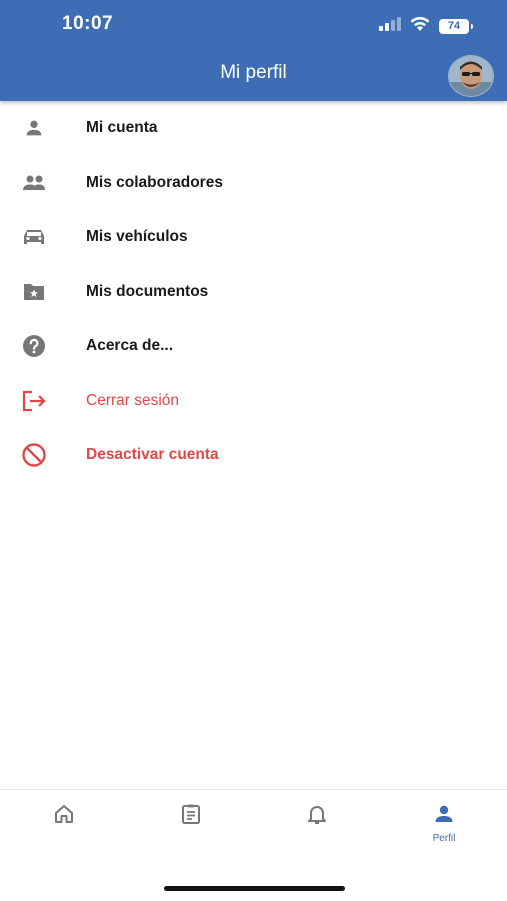  Describe the element at coordinates (64, 816) in the screenshot. I see `home-icon` at that location.